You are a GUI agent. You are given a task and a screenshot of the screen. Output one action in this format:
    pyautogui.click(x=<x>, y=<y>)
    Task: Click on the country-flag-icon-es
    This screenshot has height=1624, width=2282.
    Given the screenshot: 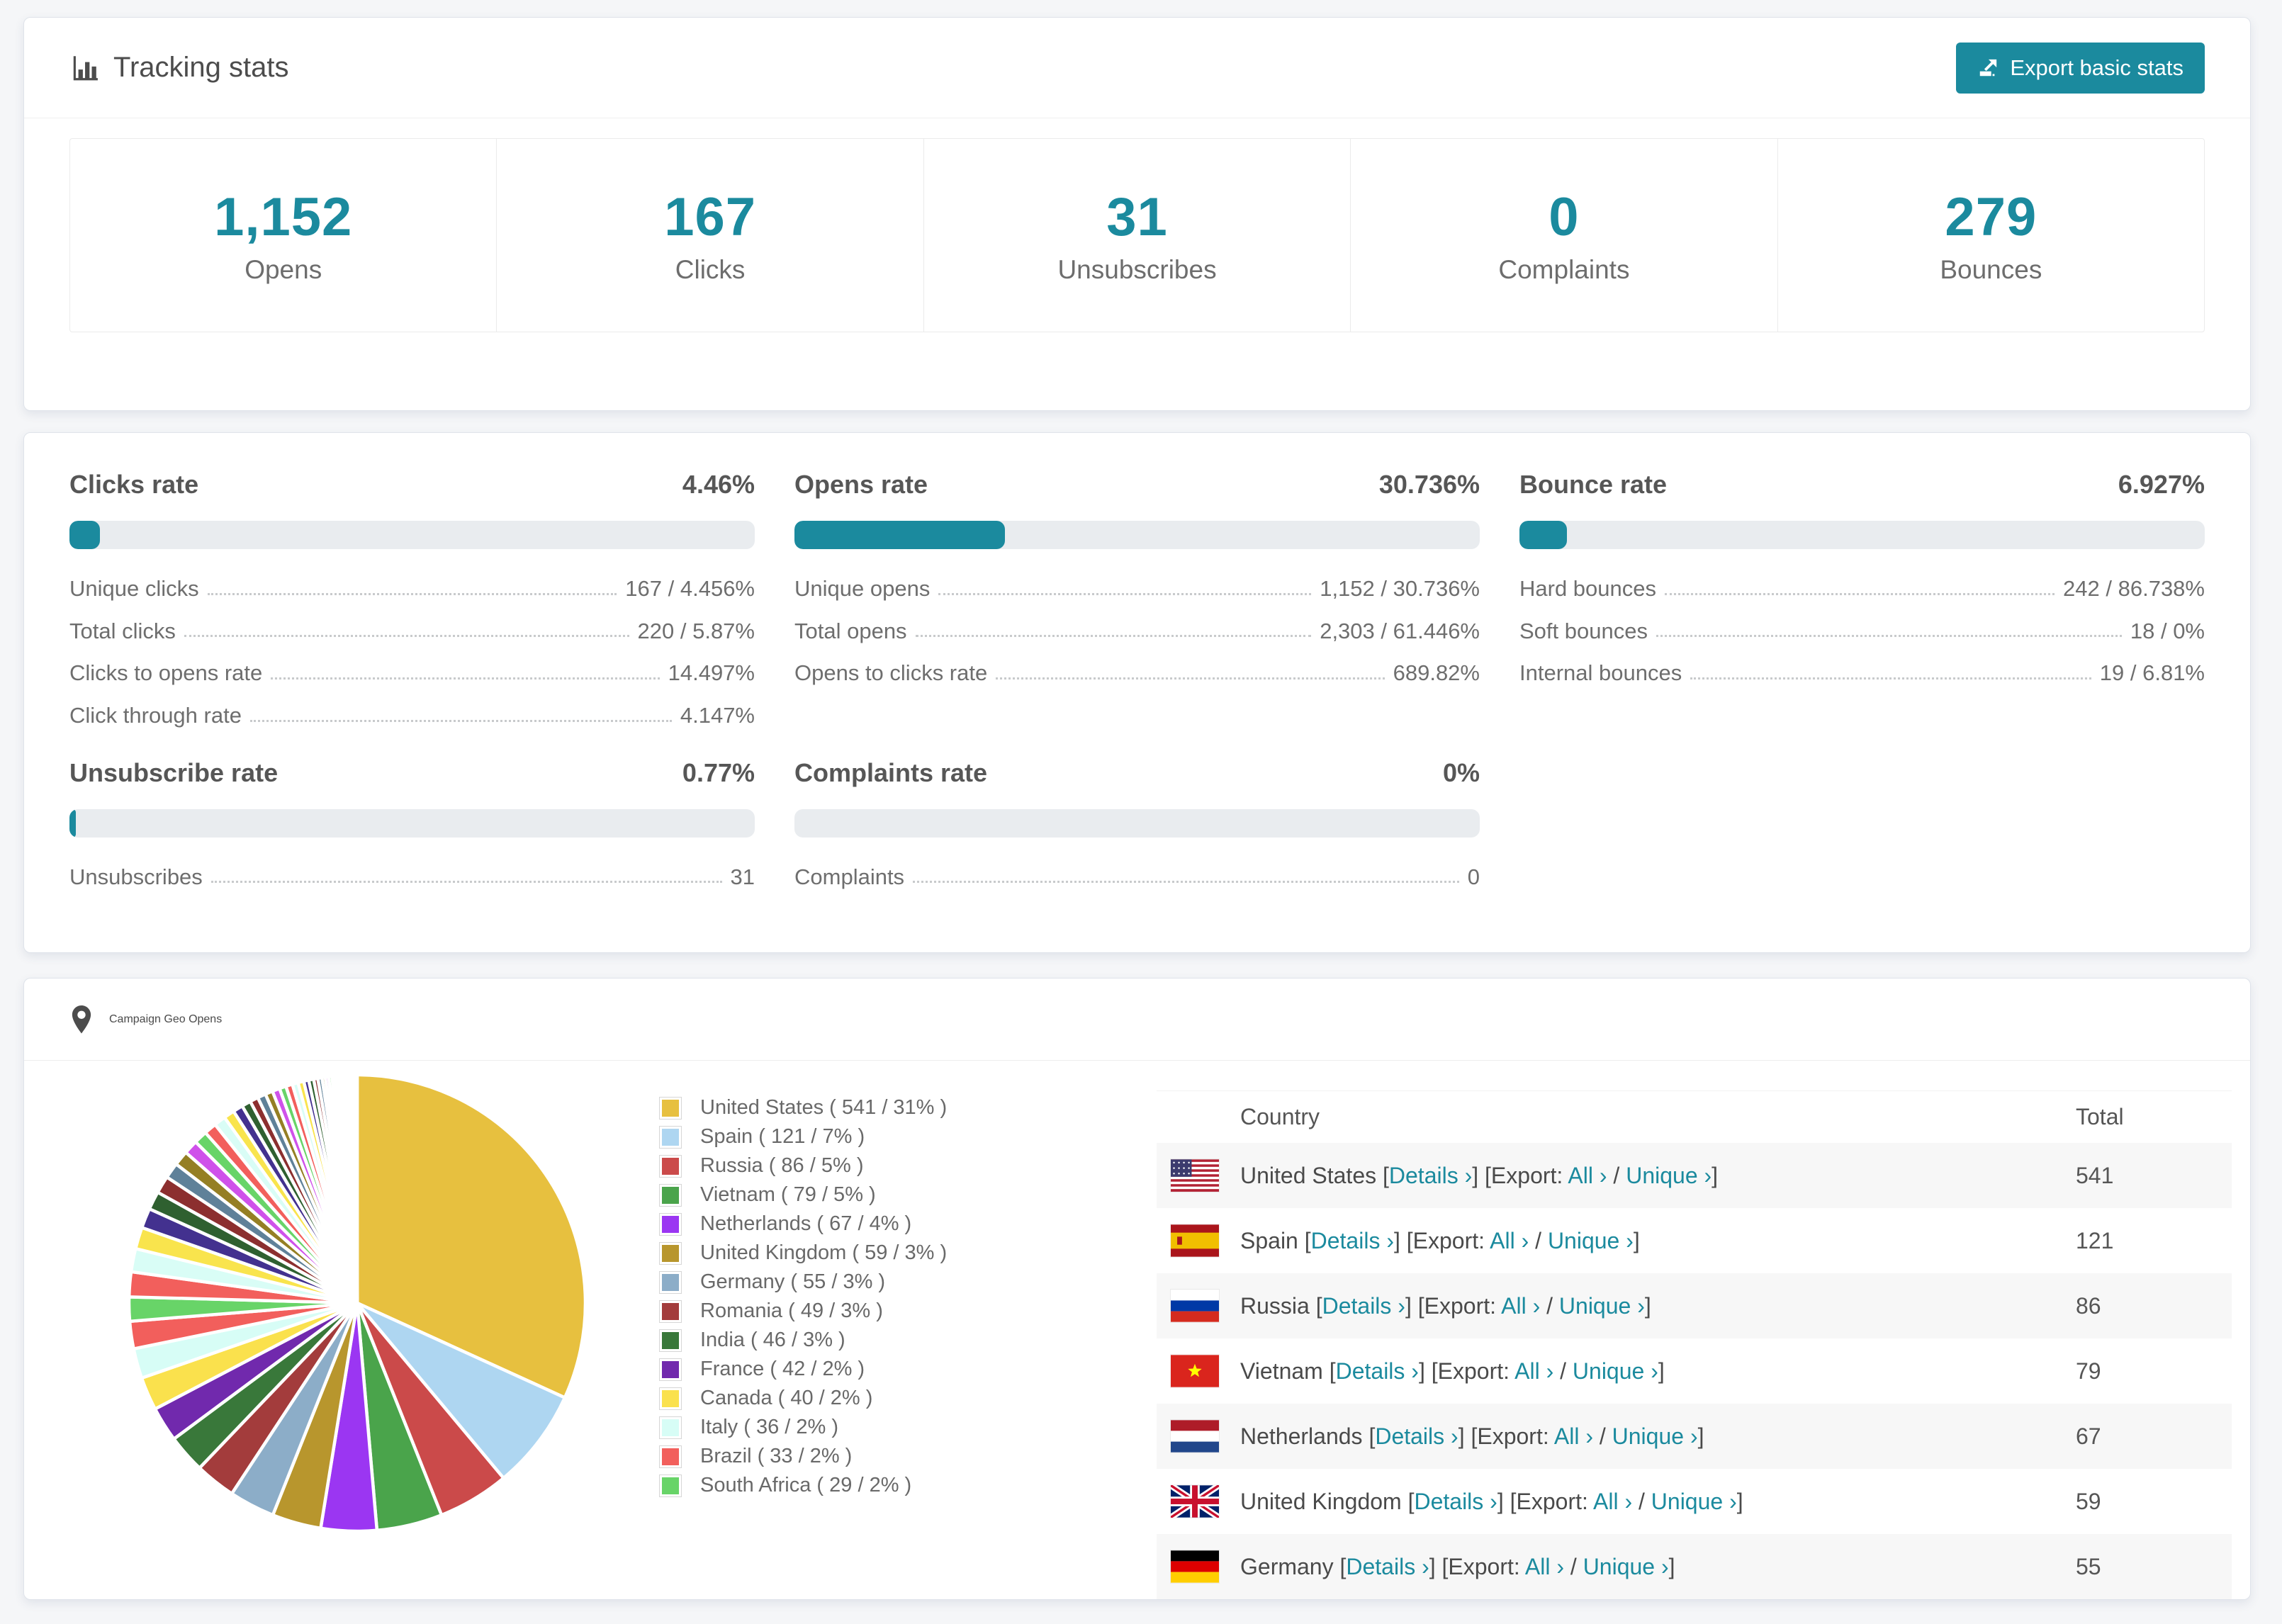 What is the action you would take?
    pyautogui.click(x=1195, y=1241)
    